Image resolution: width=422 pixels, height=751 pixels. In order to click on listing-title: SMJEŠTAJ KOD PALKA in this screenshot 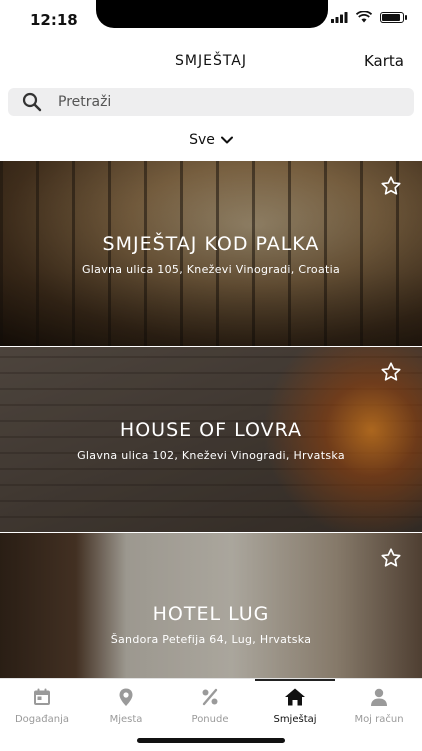, I will do `click(211, 244)`.